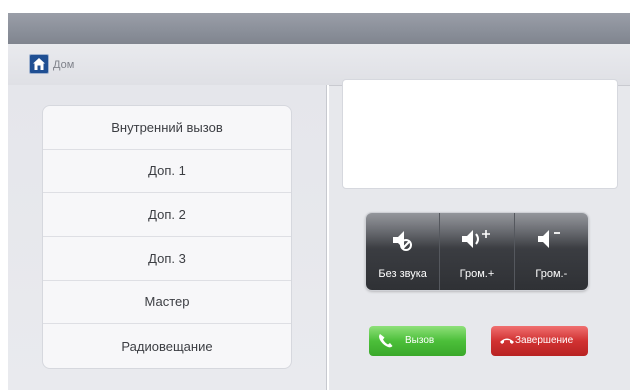 This screenshot has height=390, width=638. I want to click on volume-up-button: Гром.+, so click(477, 251).